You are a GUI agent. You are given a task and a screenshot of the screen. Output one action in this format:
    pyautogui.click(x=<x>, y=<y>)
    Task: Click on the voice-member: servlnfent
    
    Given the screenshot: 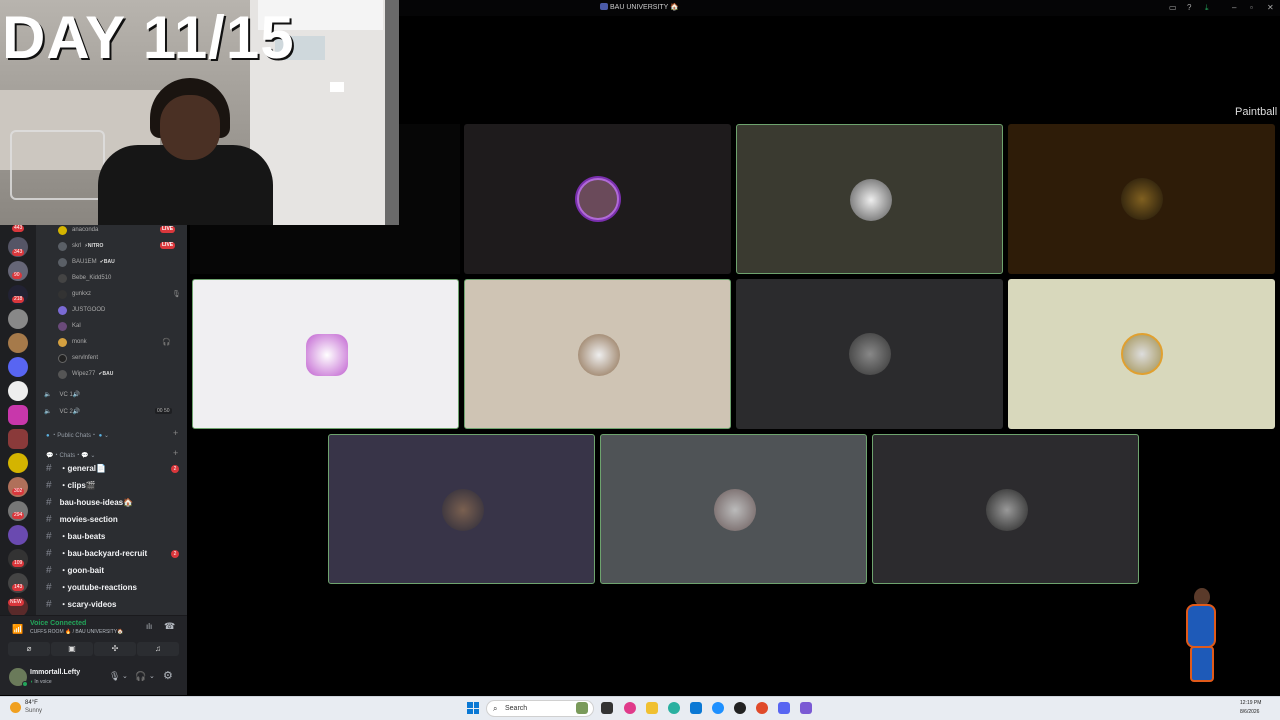 What is the action you would take?
    pyautogui.click(x=78, y=358)
    